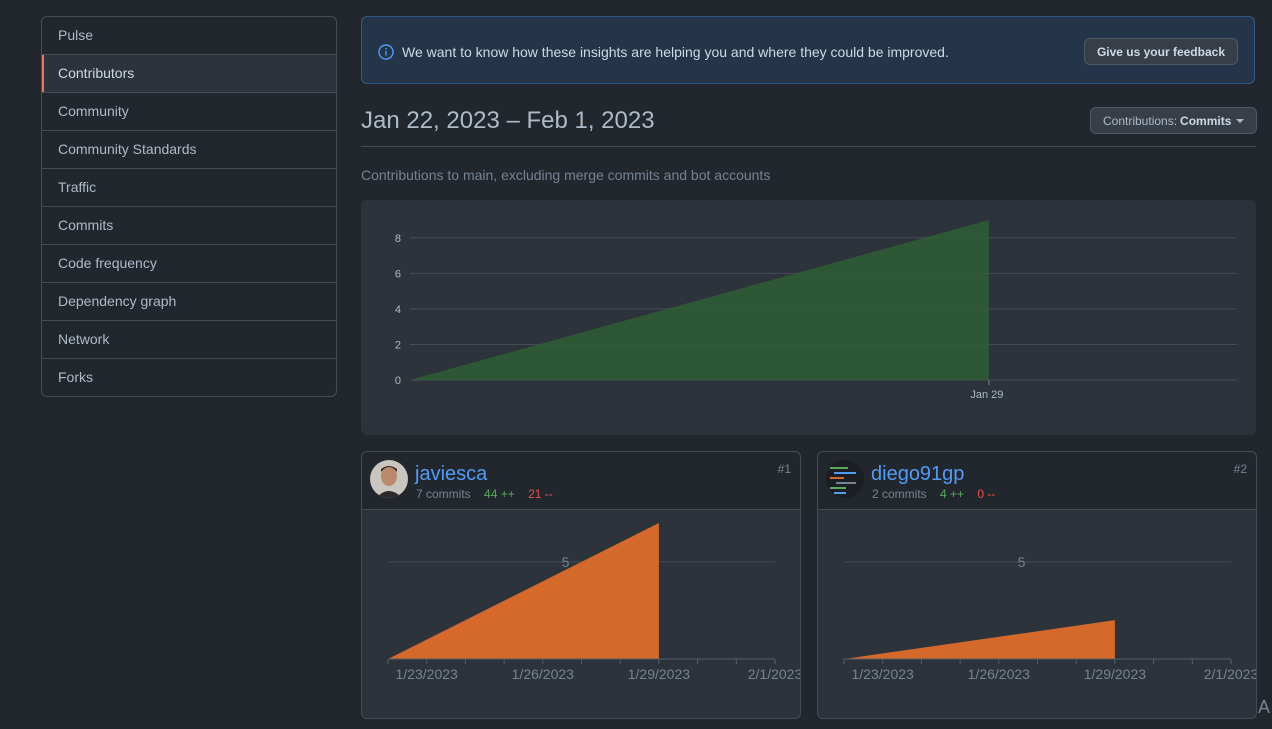 The image size is (1272, 729). What do you see at coordinates (1264, 707) in the screenshot?
I see `corner-glyph: A` at bounding box center [1264, 707].